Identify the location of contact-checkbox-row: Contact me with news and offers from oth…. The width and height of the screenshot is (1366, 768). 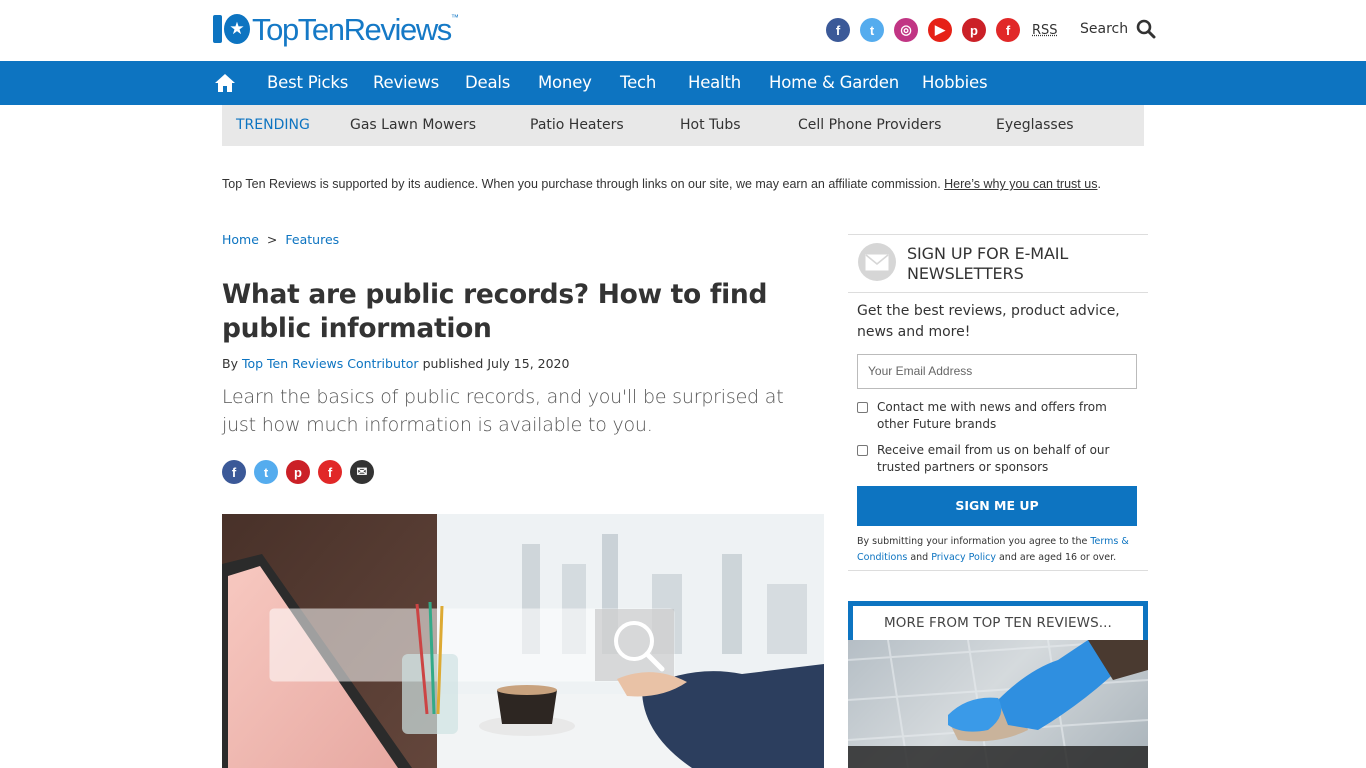
(999, 416).